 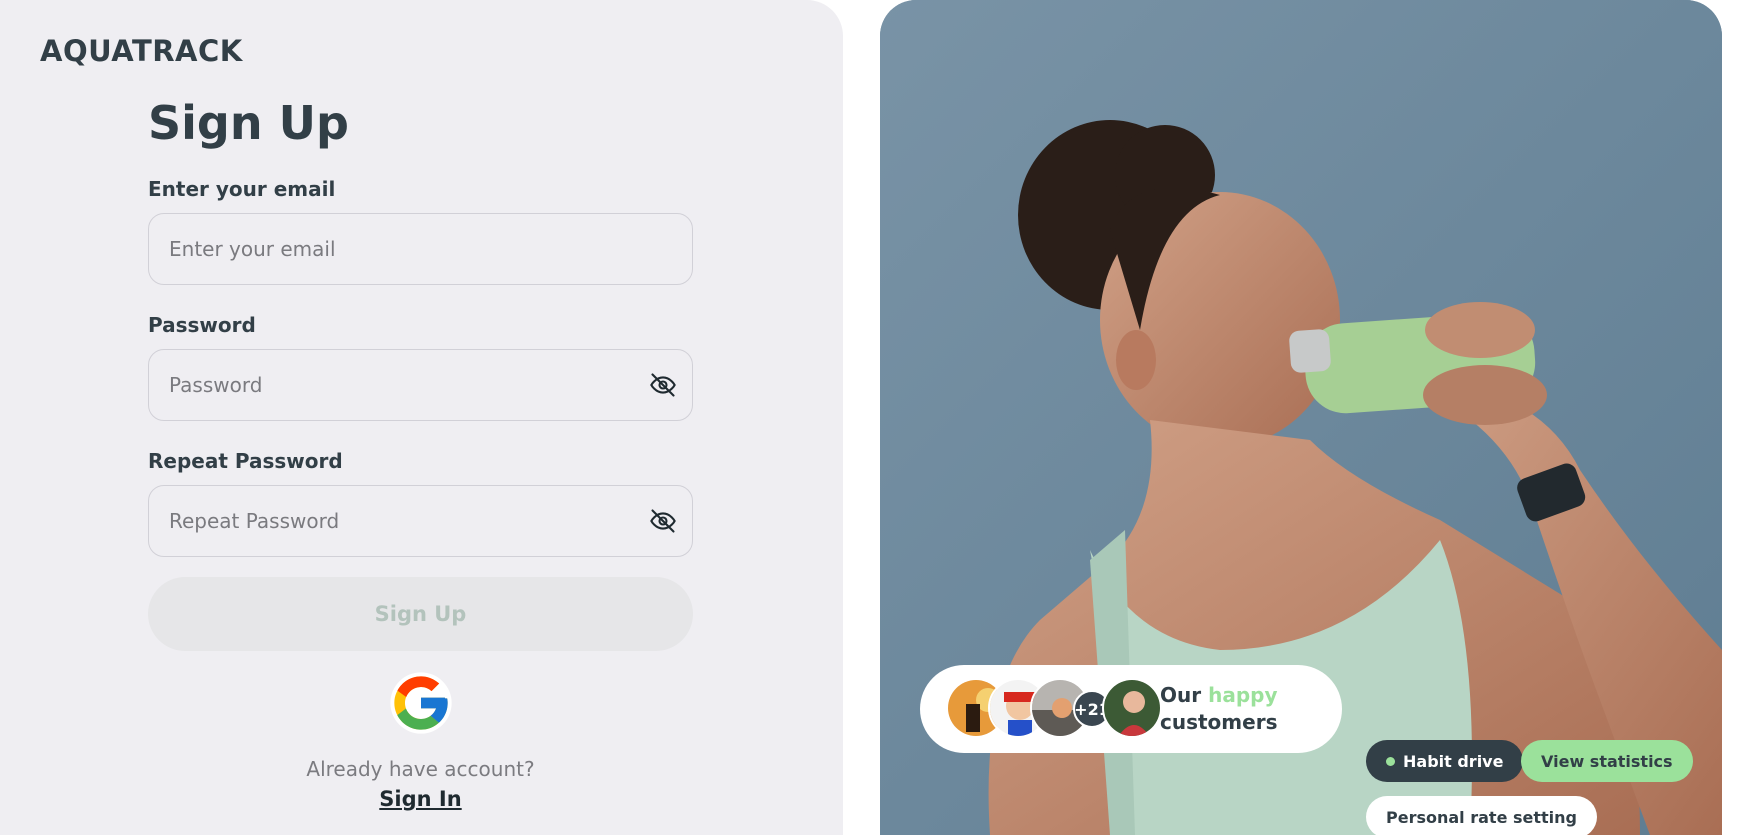 What do you see at coordinates (245, 460) in the screenshot?
I see `repeat-password-label: Repeat Password` at bounding box center [245, 460].